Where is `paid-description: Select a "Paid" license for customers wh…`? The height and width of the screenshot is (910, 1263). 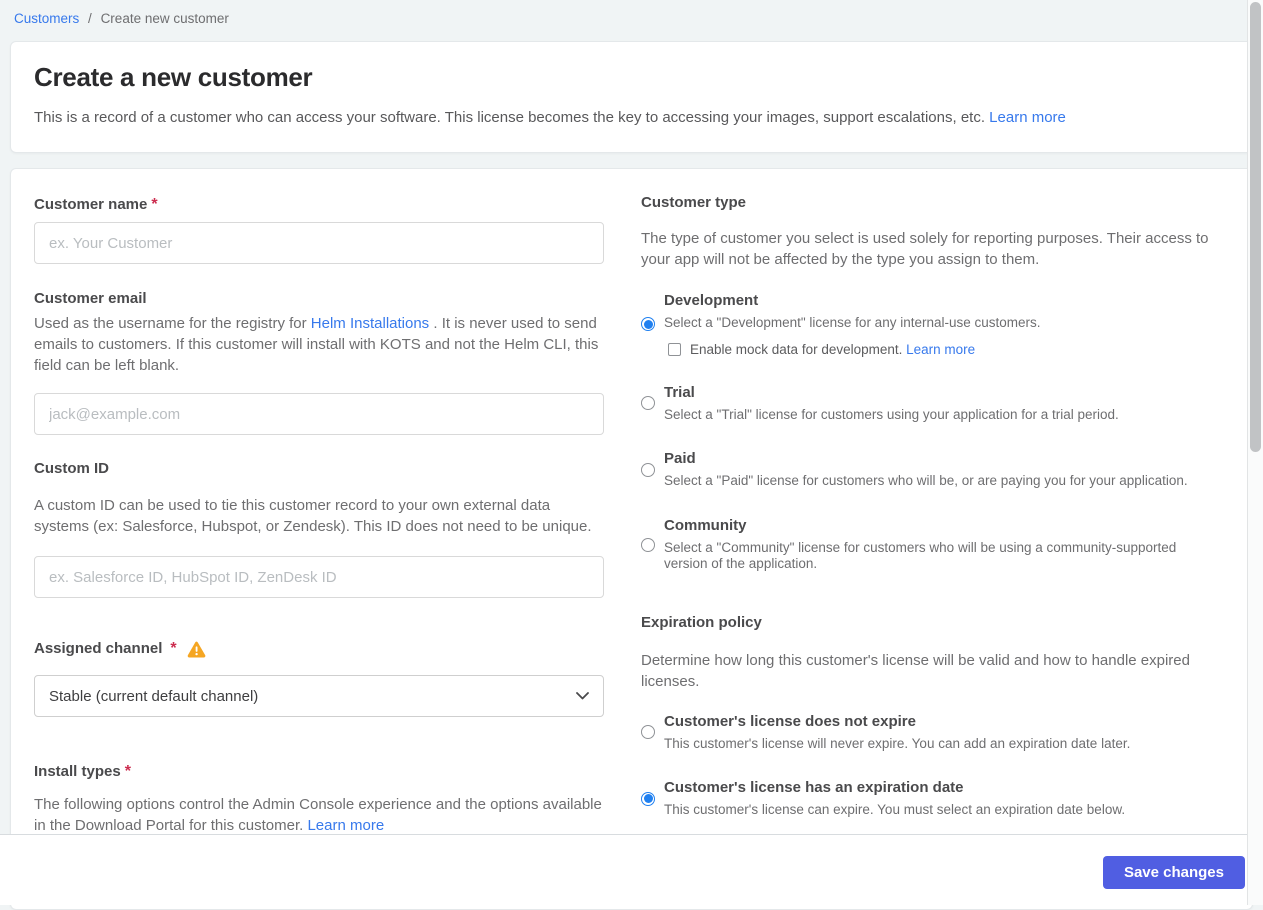 paid-description: Select a "Paid" license for customers wh… is located at coordinates (926, 480).